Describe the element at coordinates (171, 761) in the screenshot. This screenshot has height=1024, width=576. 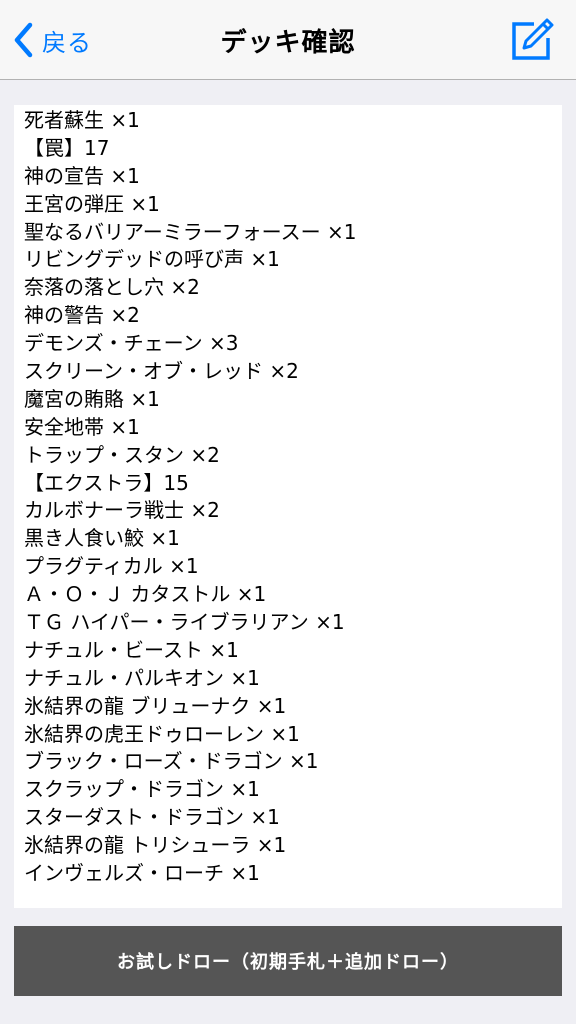
I see `deck-line: ブラック・ローズ・ドラゴン ×1` at that location.